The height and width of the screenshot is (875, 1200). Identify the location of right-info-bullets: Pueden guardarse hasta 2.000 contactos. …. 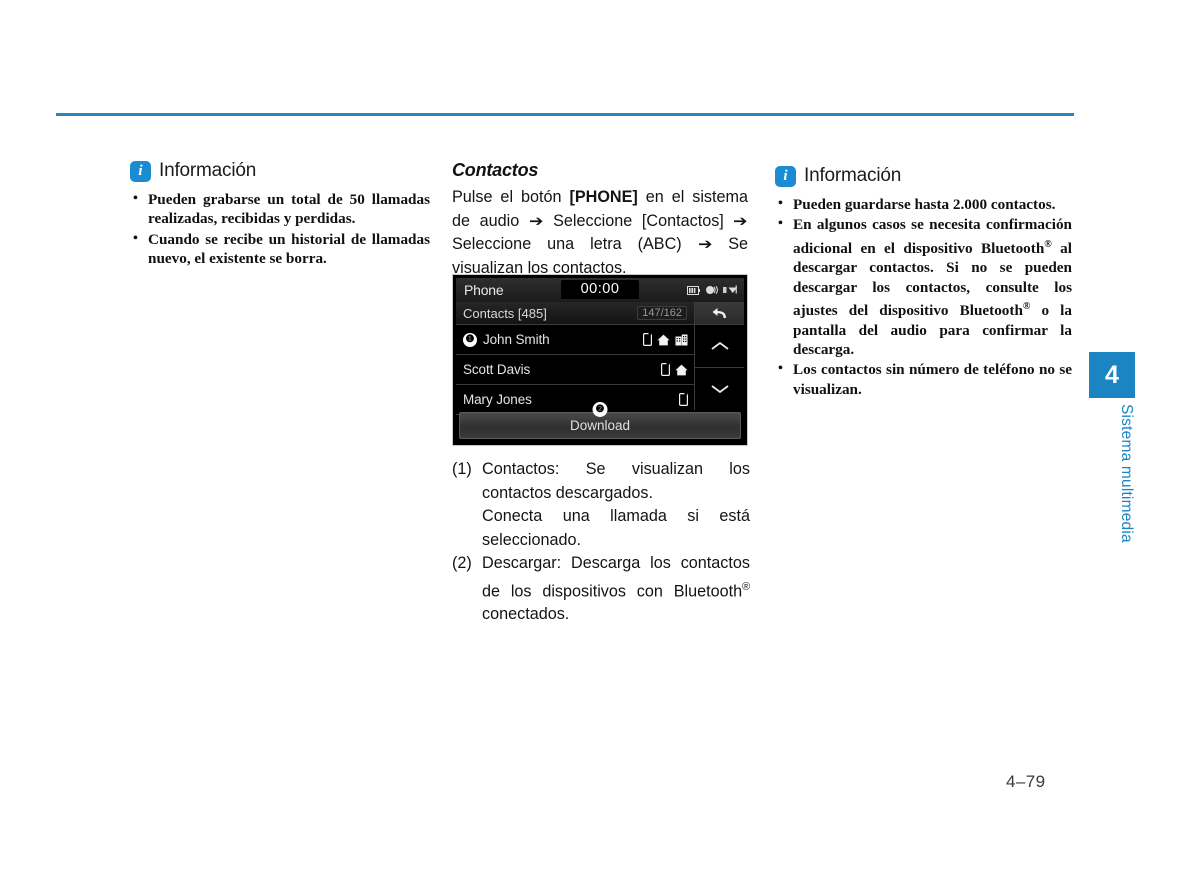
(923, 296).